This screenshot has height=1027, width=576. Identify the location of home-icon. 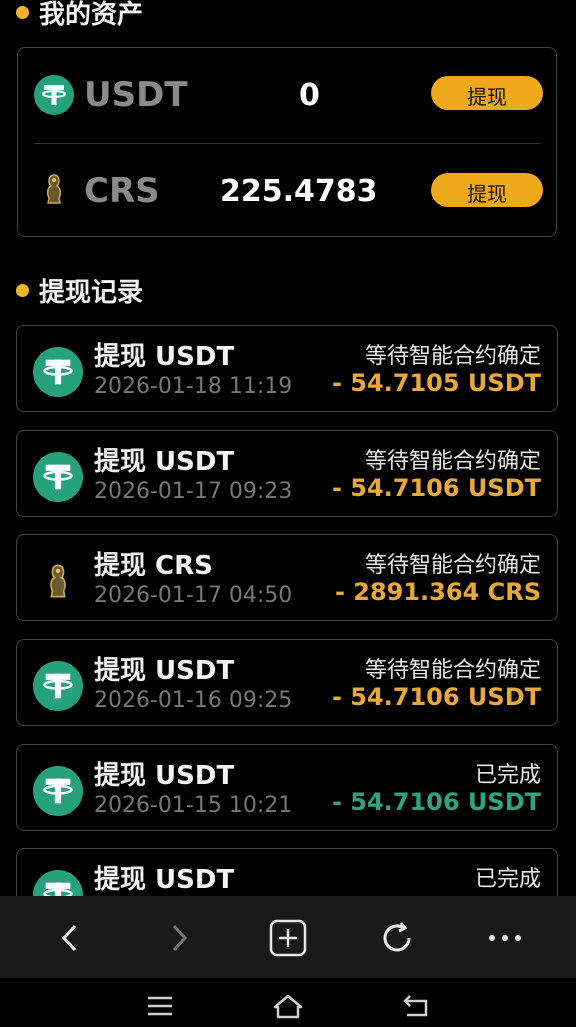
(288, 1006).